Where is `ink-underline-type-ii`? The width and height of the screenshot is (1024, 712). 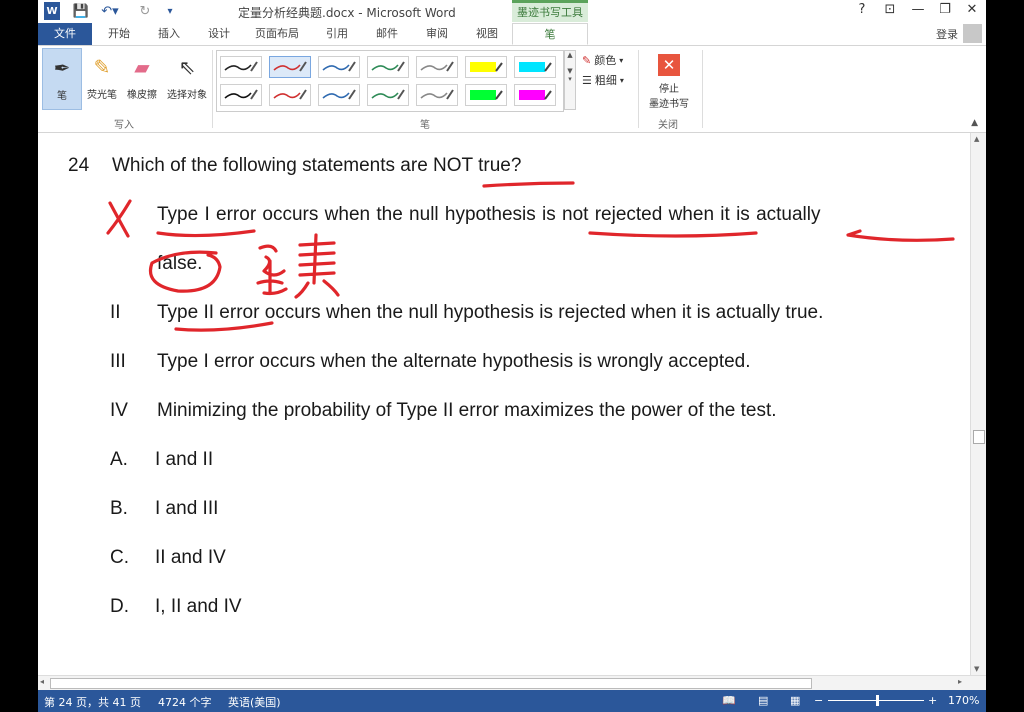
ink-underline-type-ii is located at coordinates (224, 326).